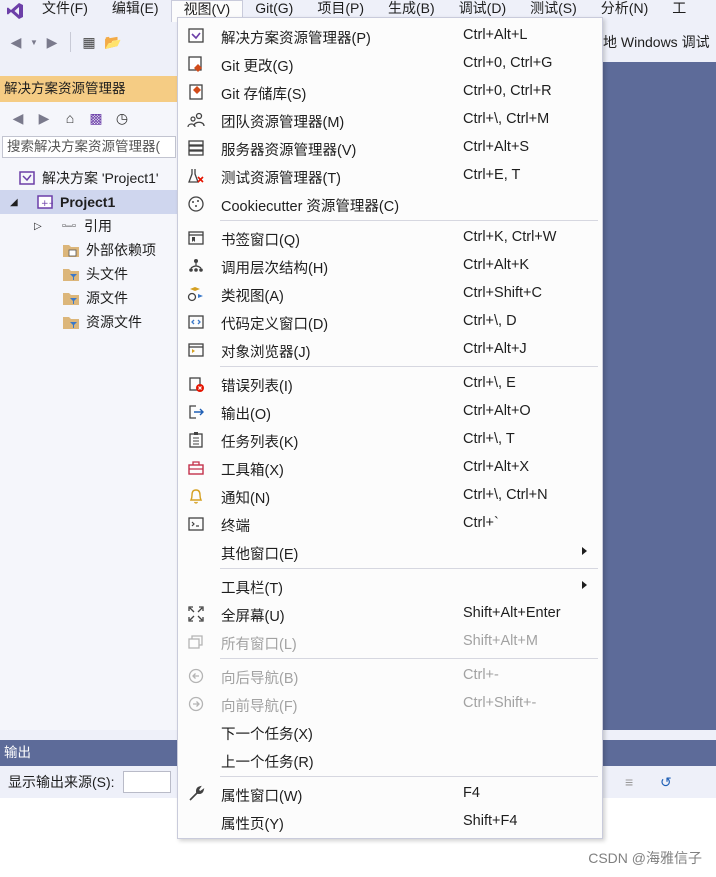 The width and height of the screenshot is (716, 877). I want to click on menu-item-label: 书签窗口(Q), so click(260, 241).